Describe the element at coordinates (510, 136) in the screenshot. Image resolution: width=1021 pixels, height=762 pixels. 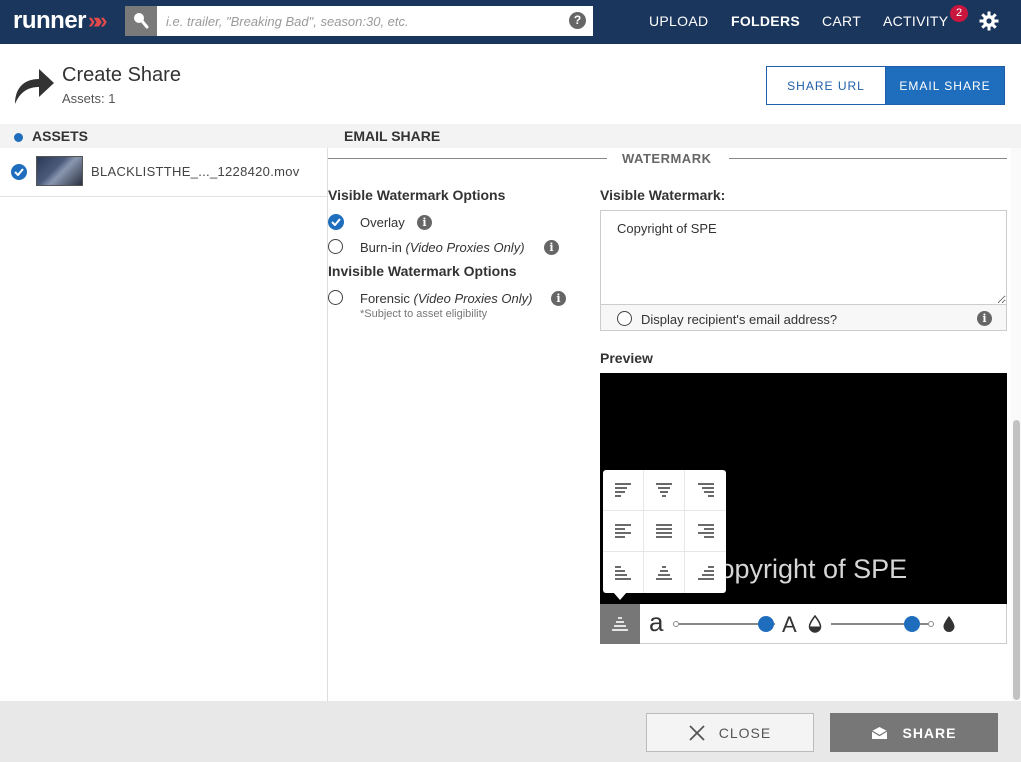
I see `column-header-bar` at that location.